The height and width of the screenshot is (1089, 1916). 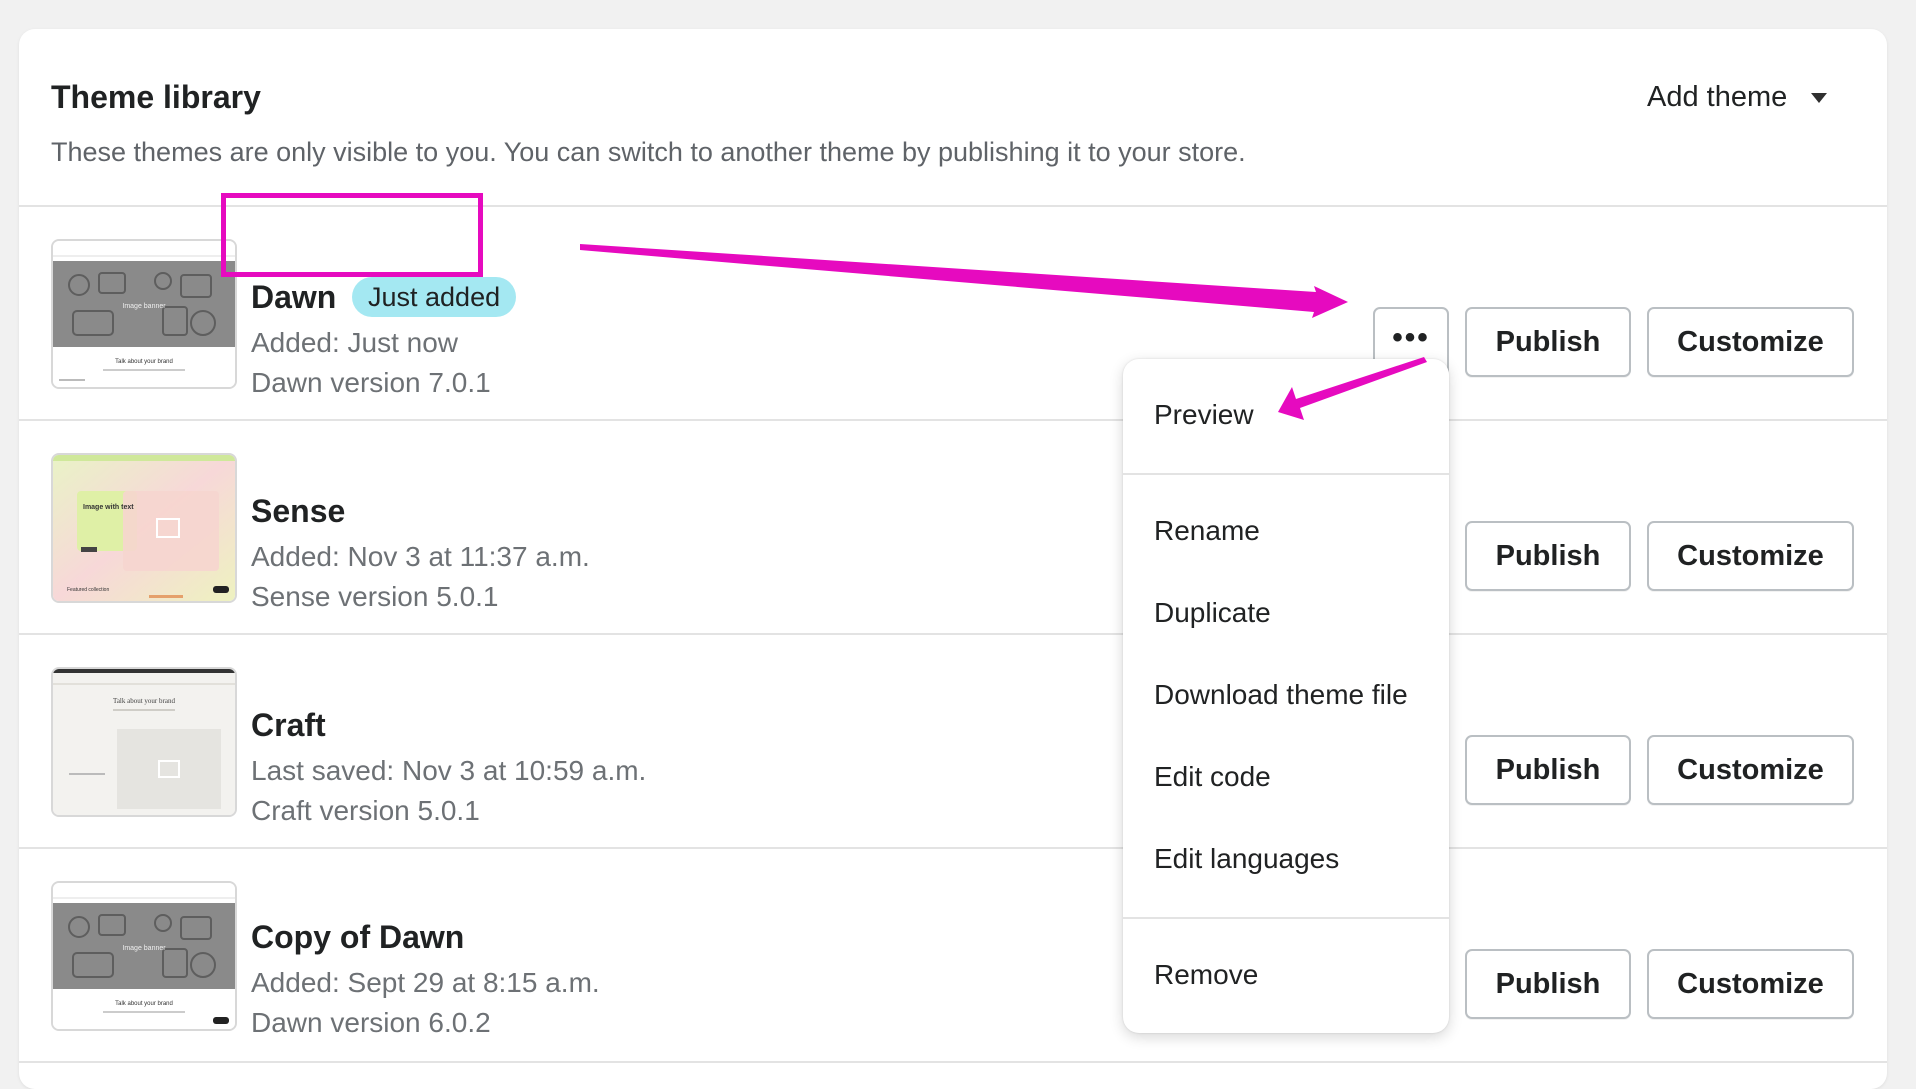 What do you see at coordinates (88, 590) in the screenshot?
I see `sense-footer-text: Featured collection` at bounding box center [88, 590].